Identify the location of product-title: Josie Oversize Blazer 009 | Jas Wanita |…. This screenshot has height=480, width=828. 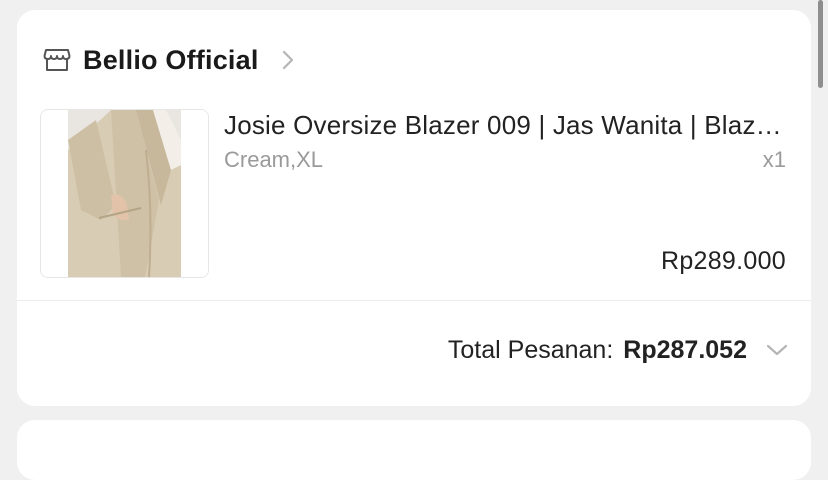
(506, 125).